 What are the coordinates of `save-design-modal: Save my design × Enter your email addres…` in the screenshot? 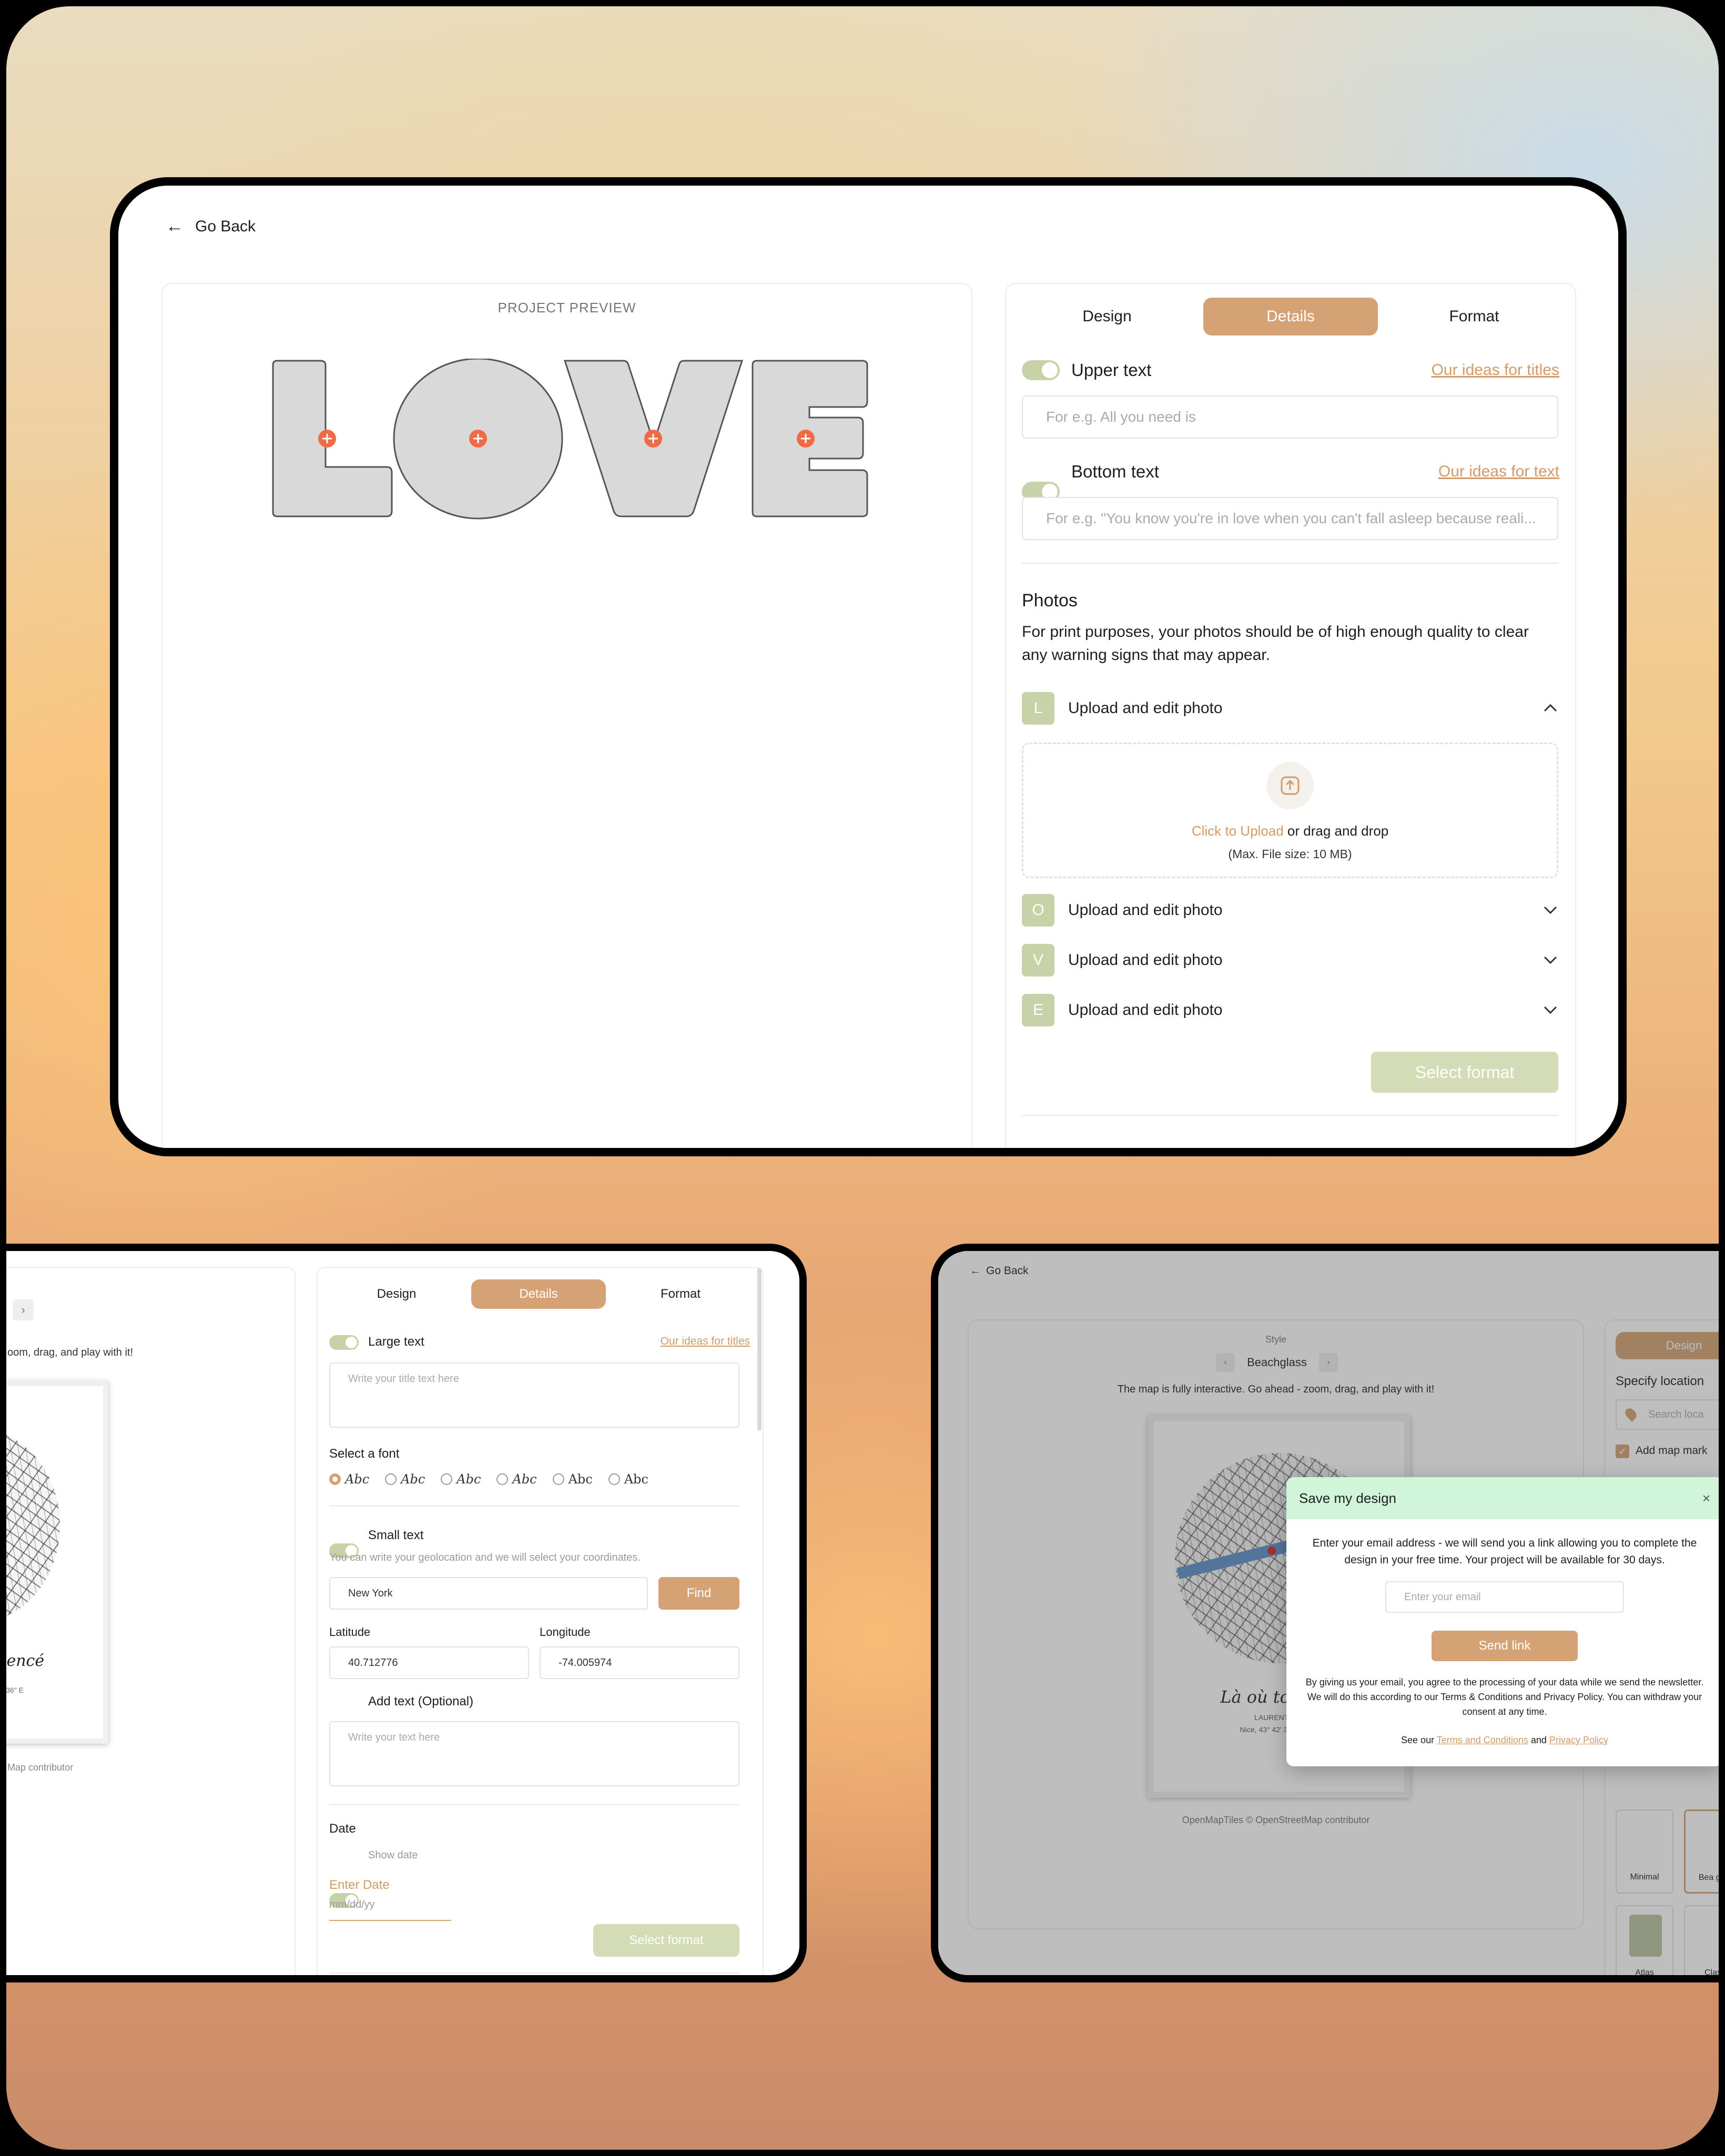 It's located at (1502, 1621).